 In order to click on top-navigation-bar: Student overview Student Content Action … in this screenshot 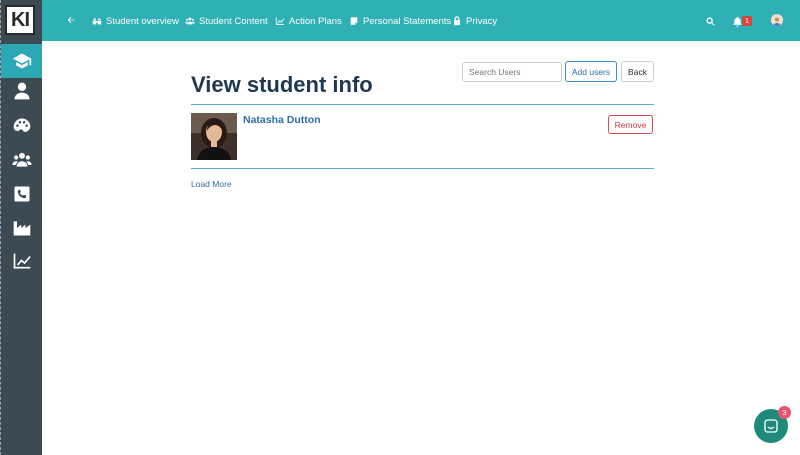, I will do `click(421, 20)`.